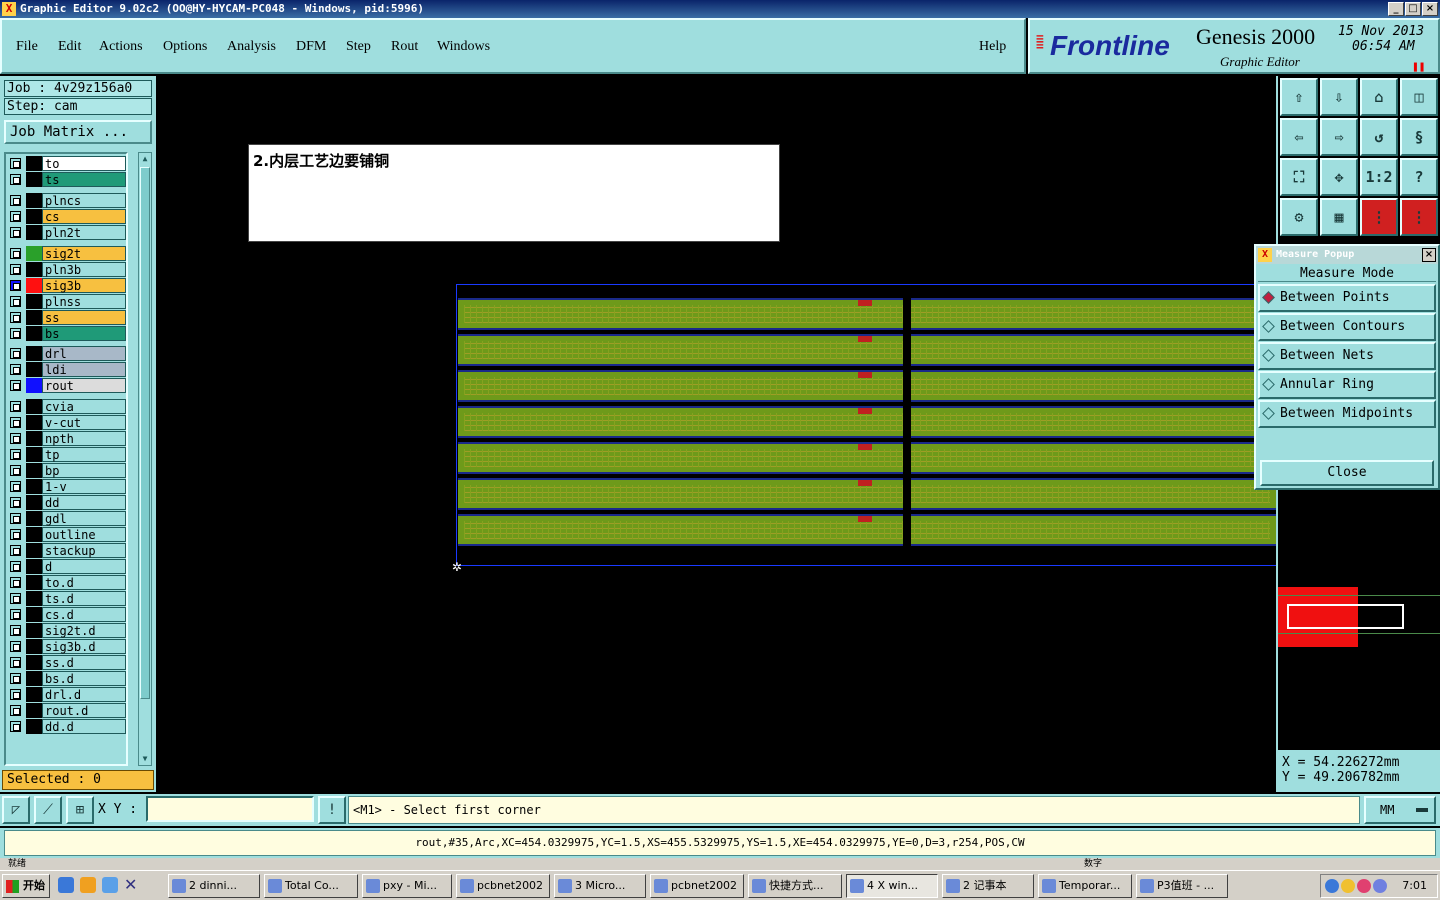 This screenshot has height=900, width=1440. Describe the element at coordinates (1299, 217) in the screenshot. I see `settings-icon: ⚙` at that location.